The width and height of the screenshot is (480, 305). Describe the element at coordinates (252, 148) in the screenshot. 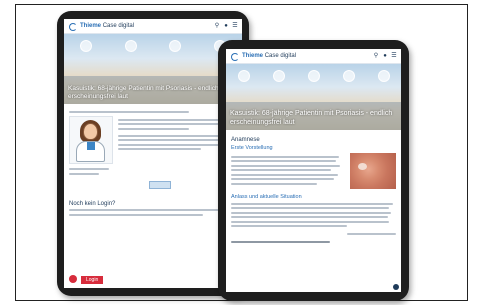

I see `subheading: Erste Vorstellung` at that location.